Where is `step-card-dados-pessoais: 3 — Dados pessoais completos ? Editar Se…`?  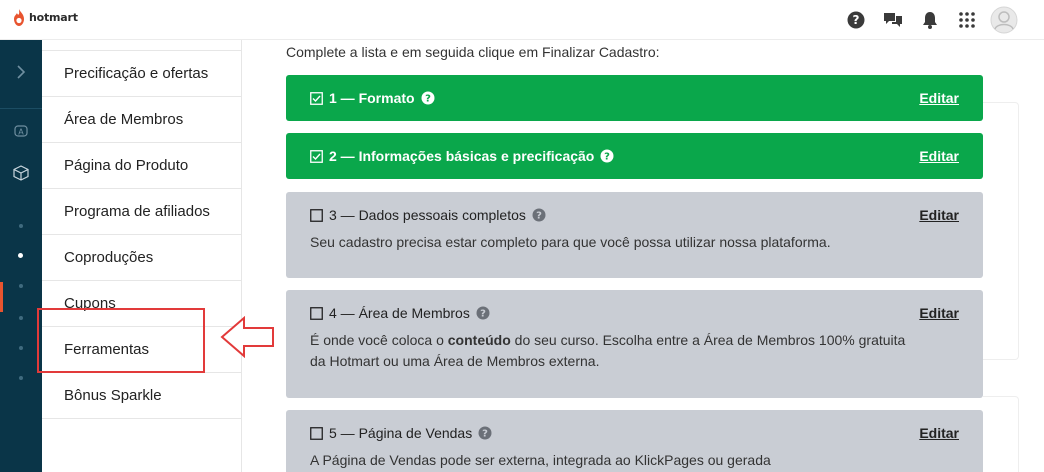
step-card-dados-pessoais: 3 — Dados pessoais completos ? Editar Se… is located at coordinates (634, 235).